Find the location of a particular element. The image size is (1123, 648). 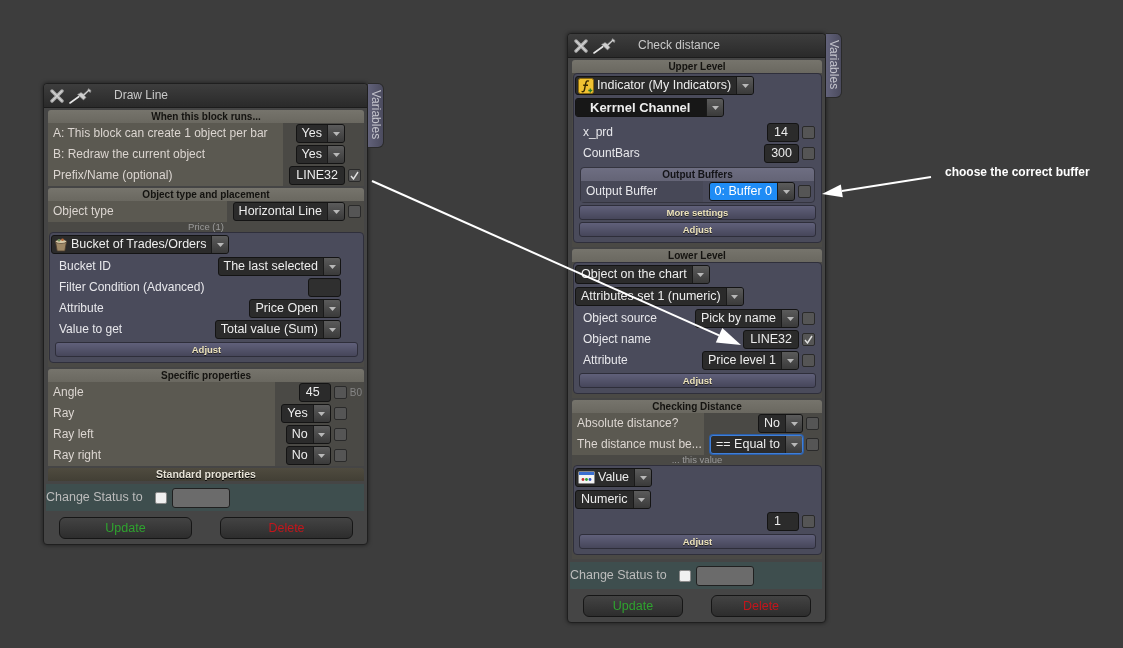

callout-text: choose the correct buffer is located at coordinates (1017, 172).